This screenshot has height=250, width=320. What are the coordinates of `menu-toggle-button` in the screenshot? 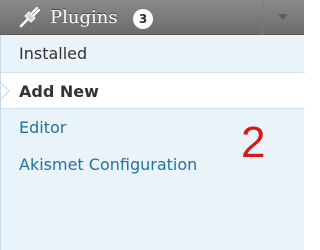 It's located at (283, 17).